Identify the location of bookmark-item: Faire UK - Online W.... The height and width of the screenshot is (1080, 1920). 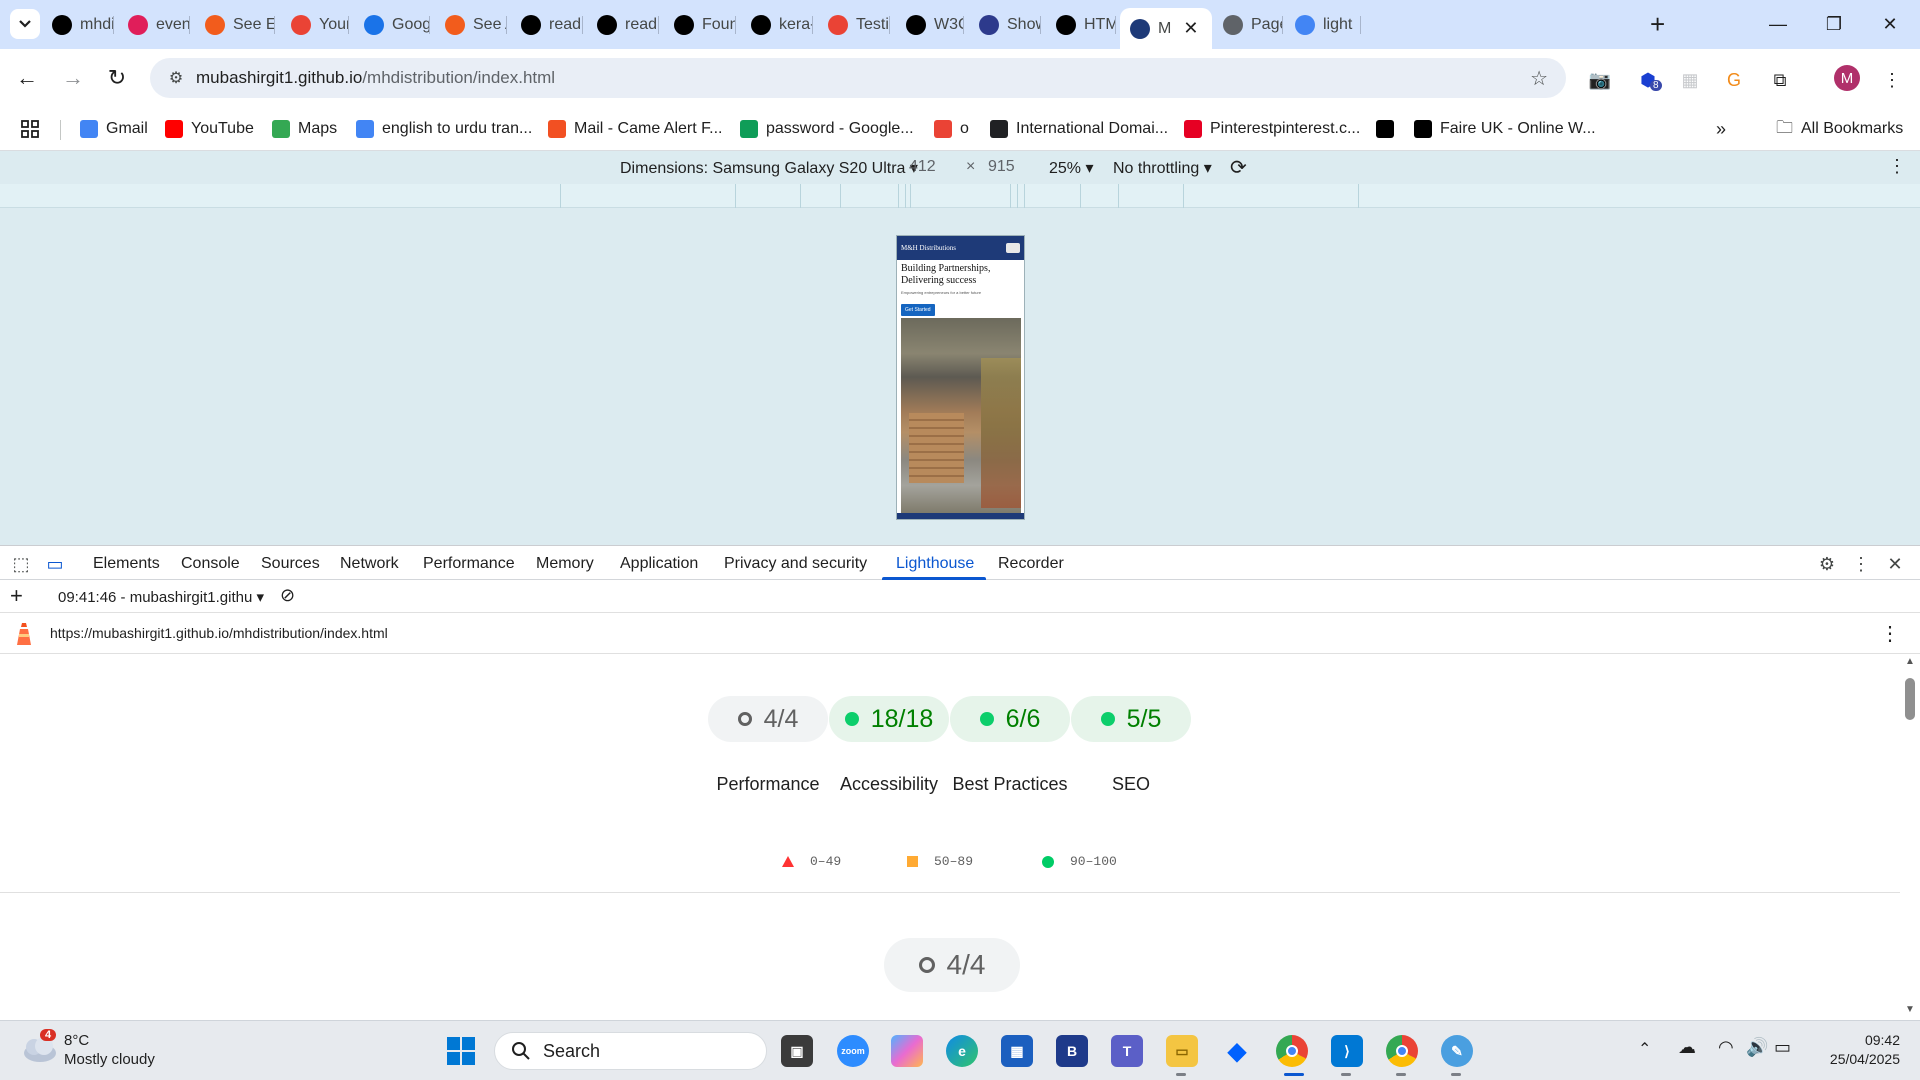
(1505, 129).